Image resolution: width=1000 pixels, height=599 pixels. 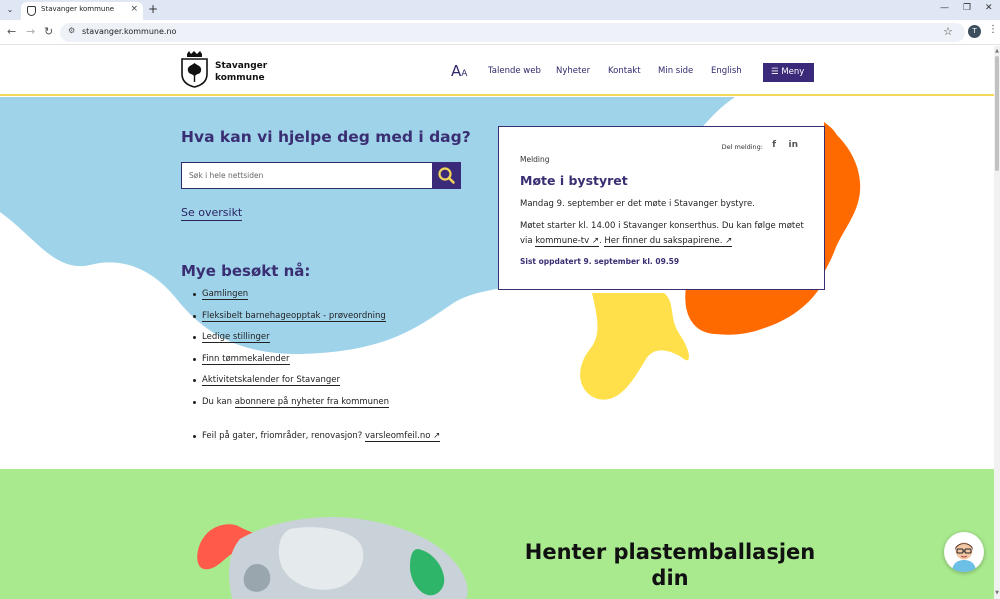 I want to click on tab-title: Stavanger kommune, so click(x=78, y=9).